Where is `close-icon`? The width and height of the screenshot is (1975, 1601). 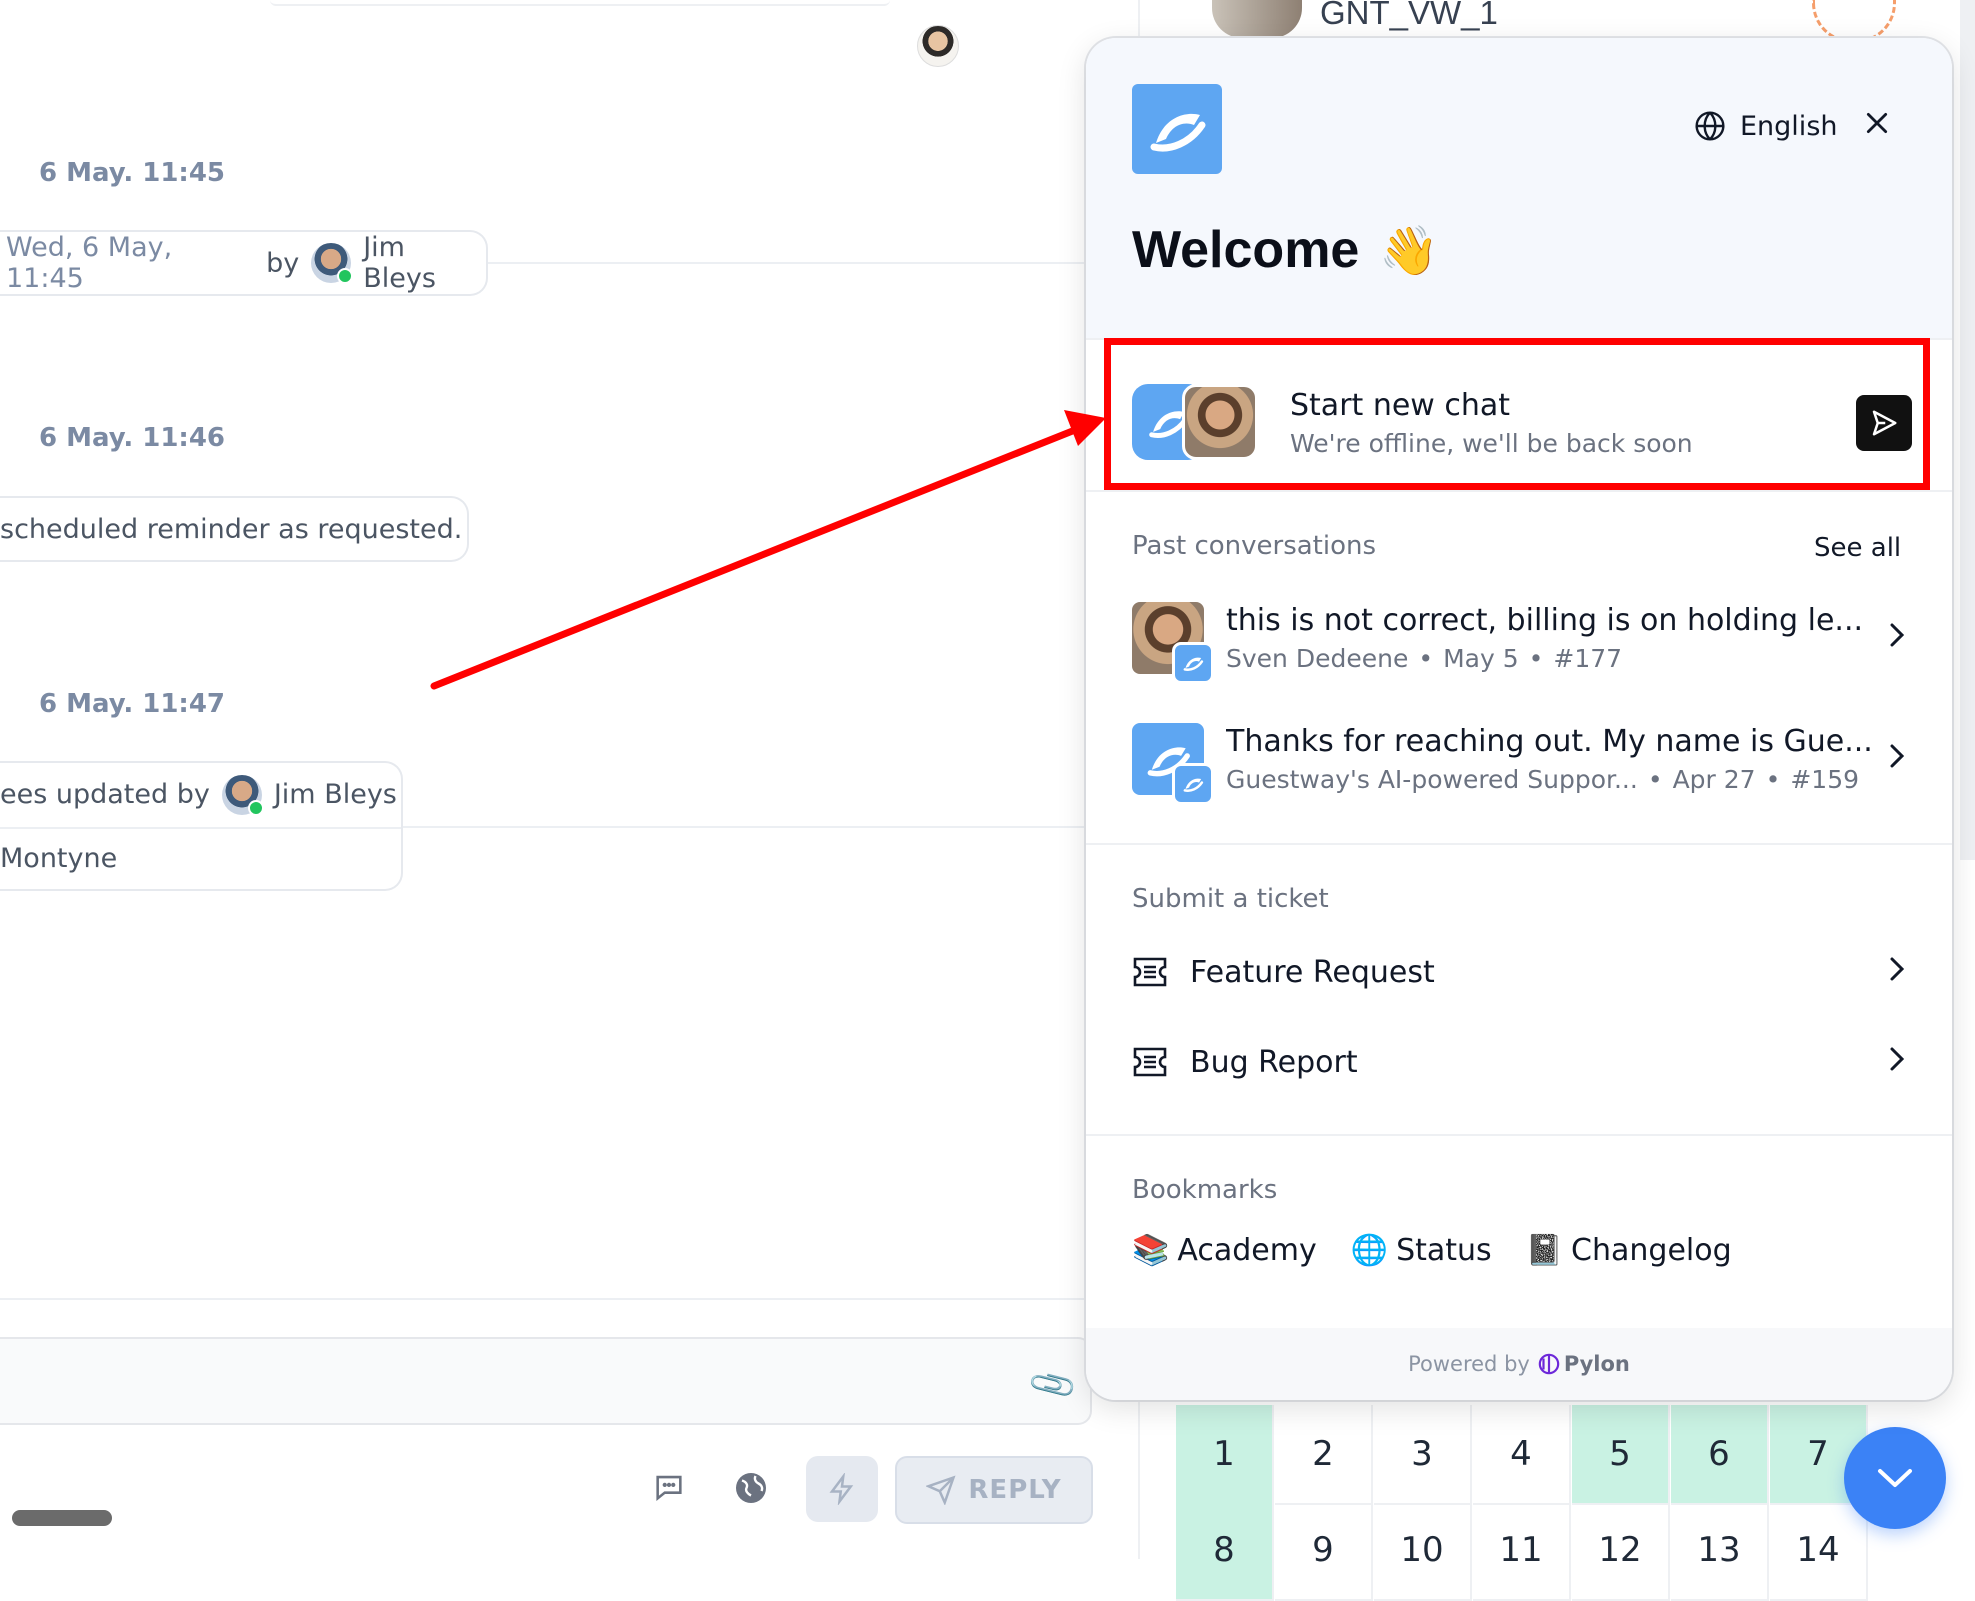 close-icon is located at coordinates (1877, 124).